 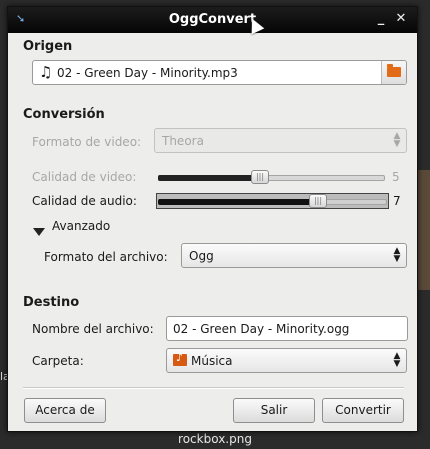 What do you see at coordinates (280, 140) in the screenshot?
I see `video-format-select: Theora ▲ ▼` at bounding box center [280, 140].